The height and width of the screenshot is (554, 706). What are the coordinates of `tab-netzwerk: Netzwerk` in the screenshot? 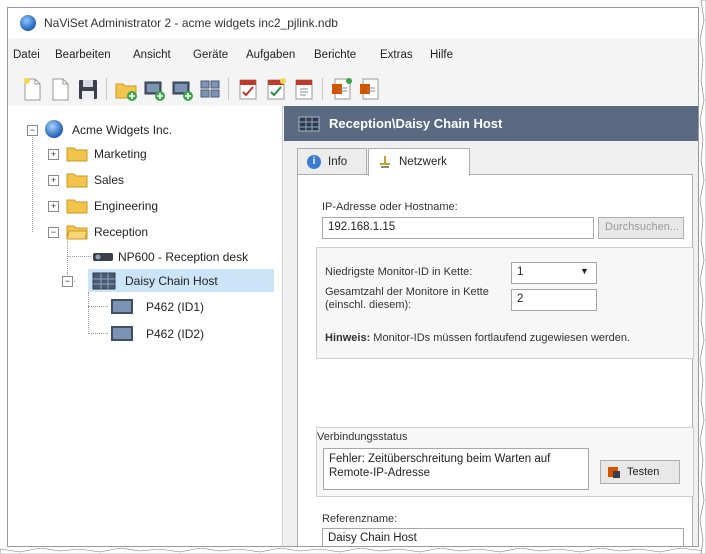 It's located at (419, 162).